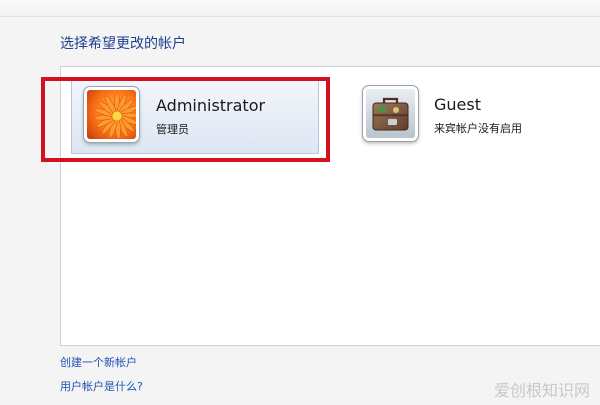 The height and width of the screenshot is (405, 600). Describe the element at coordinates (172, 129) in the screenshot. I see `account-type: 管理员` at that location.